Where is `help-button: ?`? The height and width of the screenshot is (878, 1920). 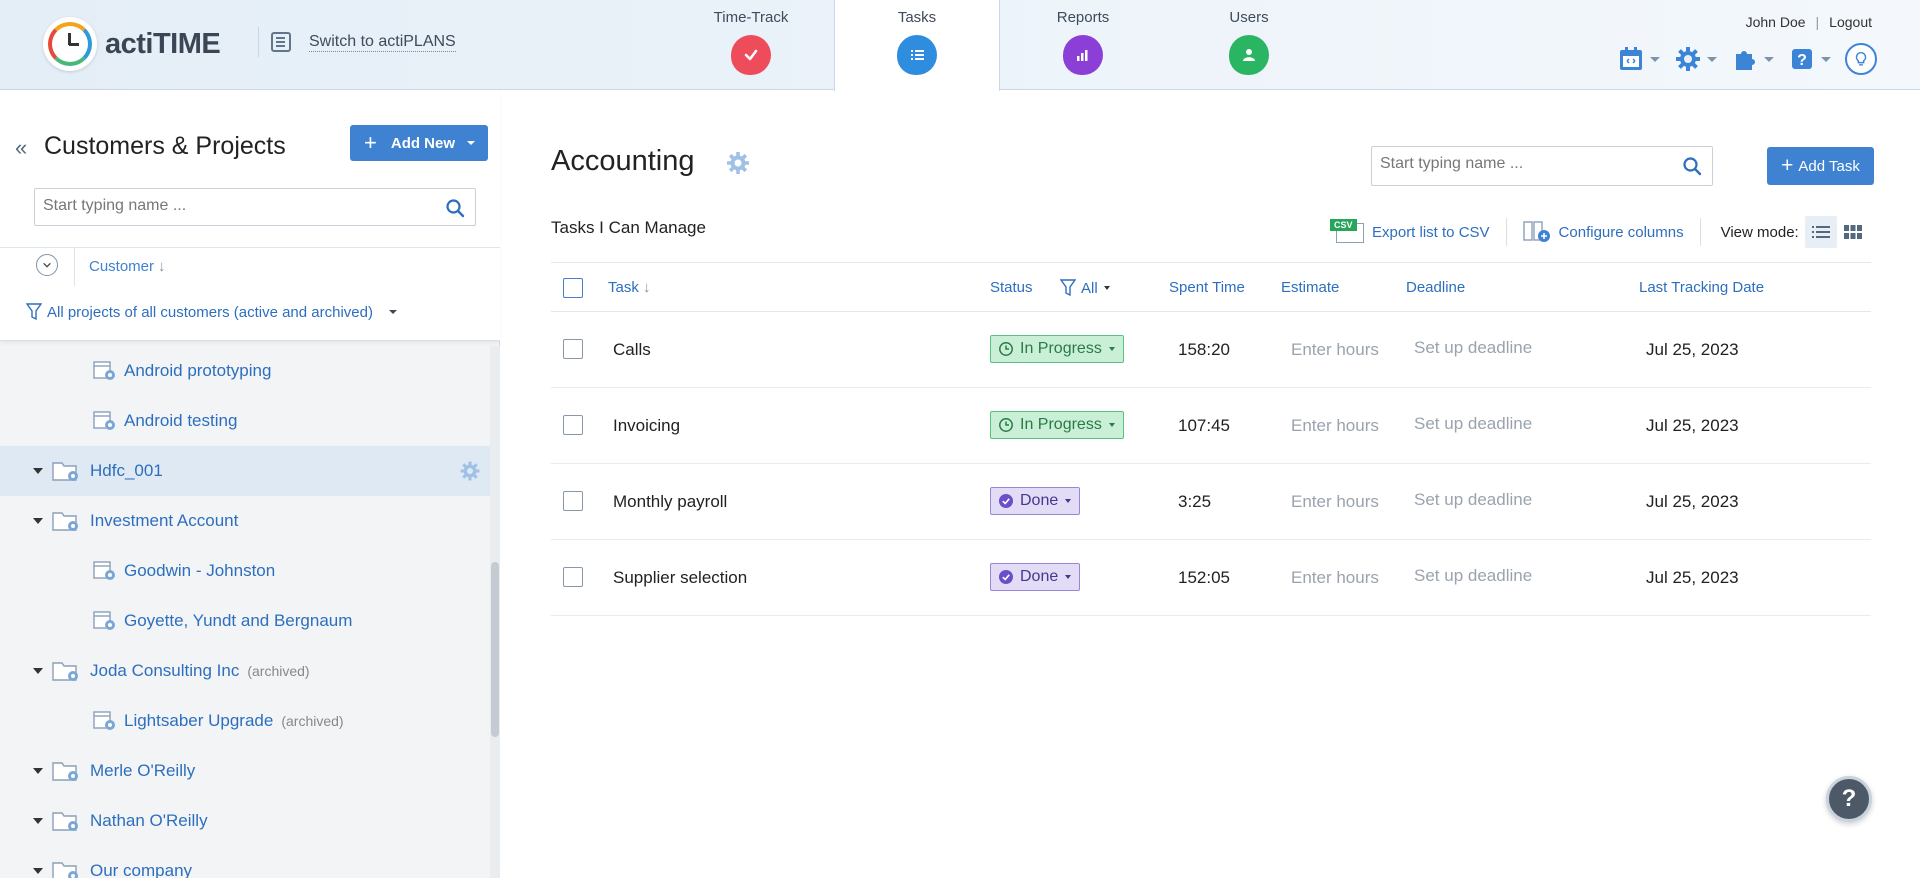
help-button: ? is located at coordinates (1849, 799).